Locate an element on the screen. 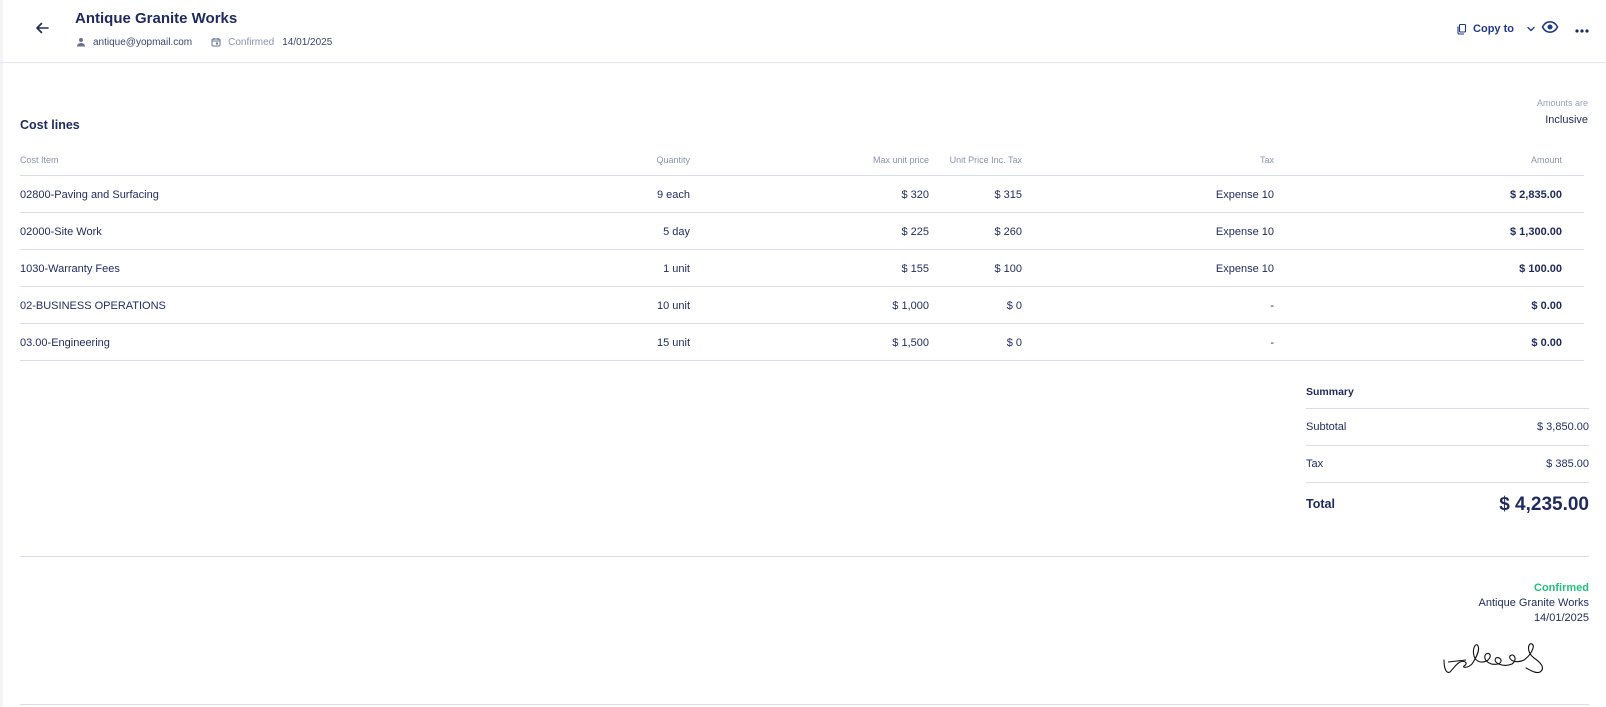  column-header-amount: Amount is located at coordinates (1546, 160).